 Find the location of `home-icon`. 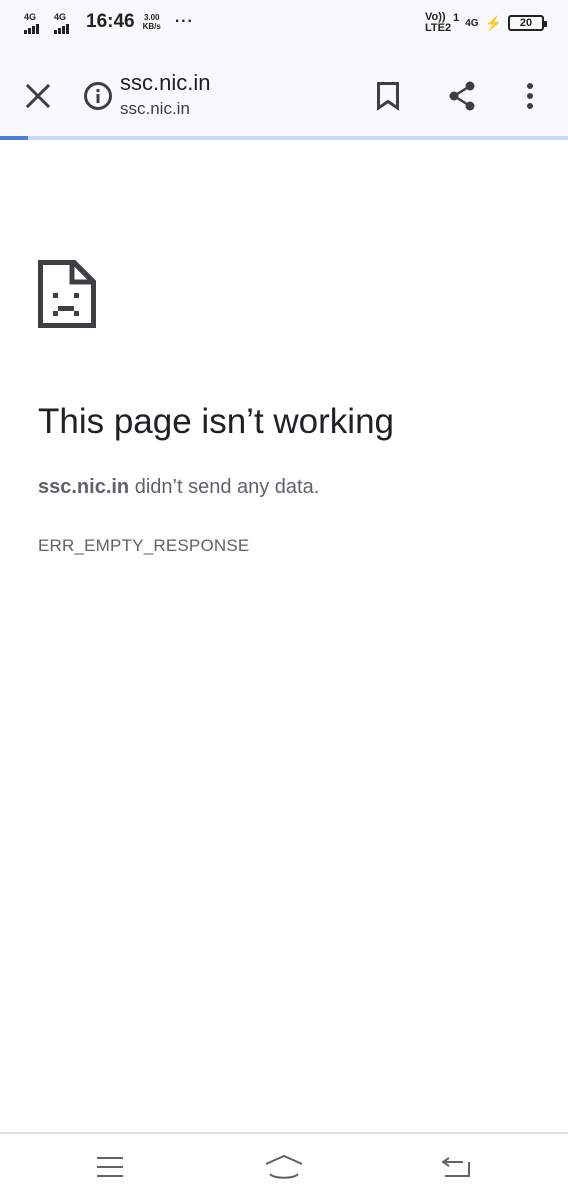

home-icon is located at coordinates (284, 1166).